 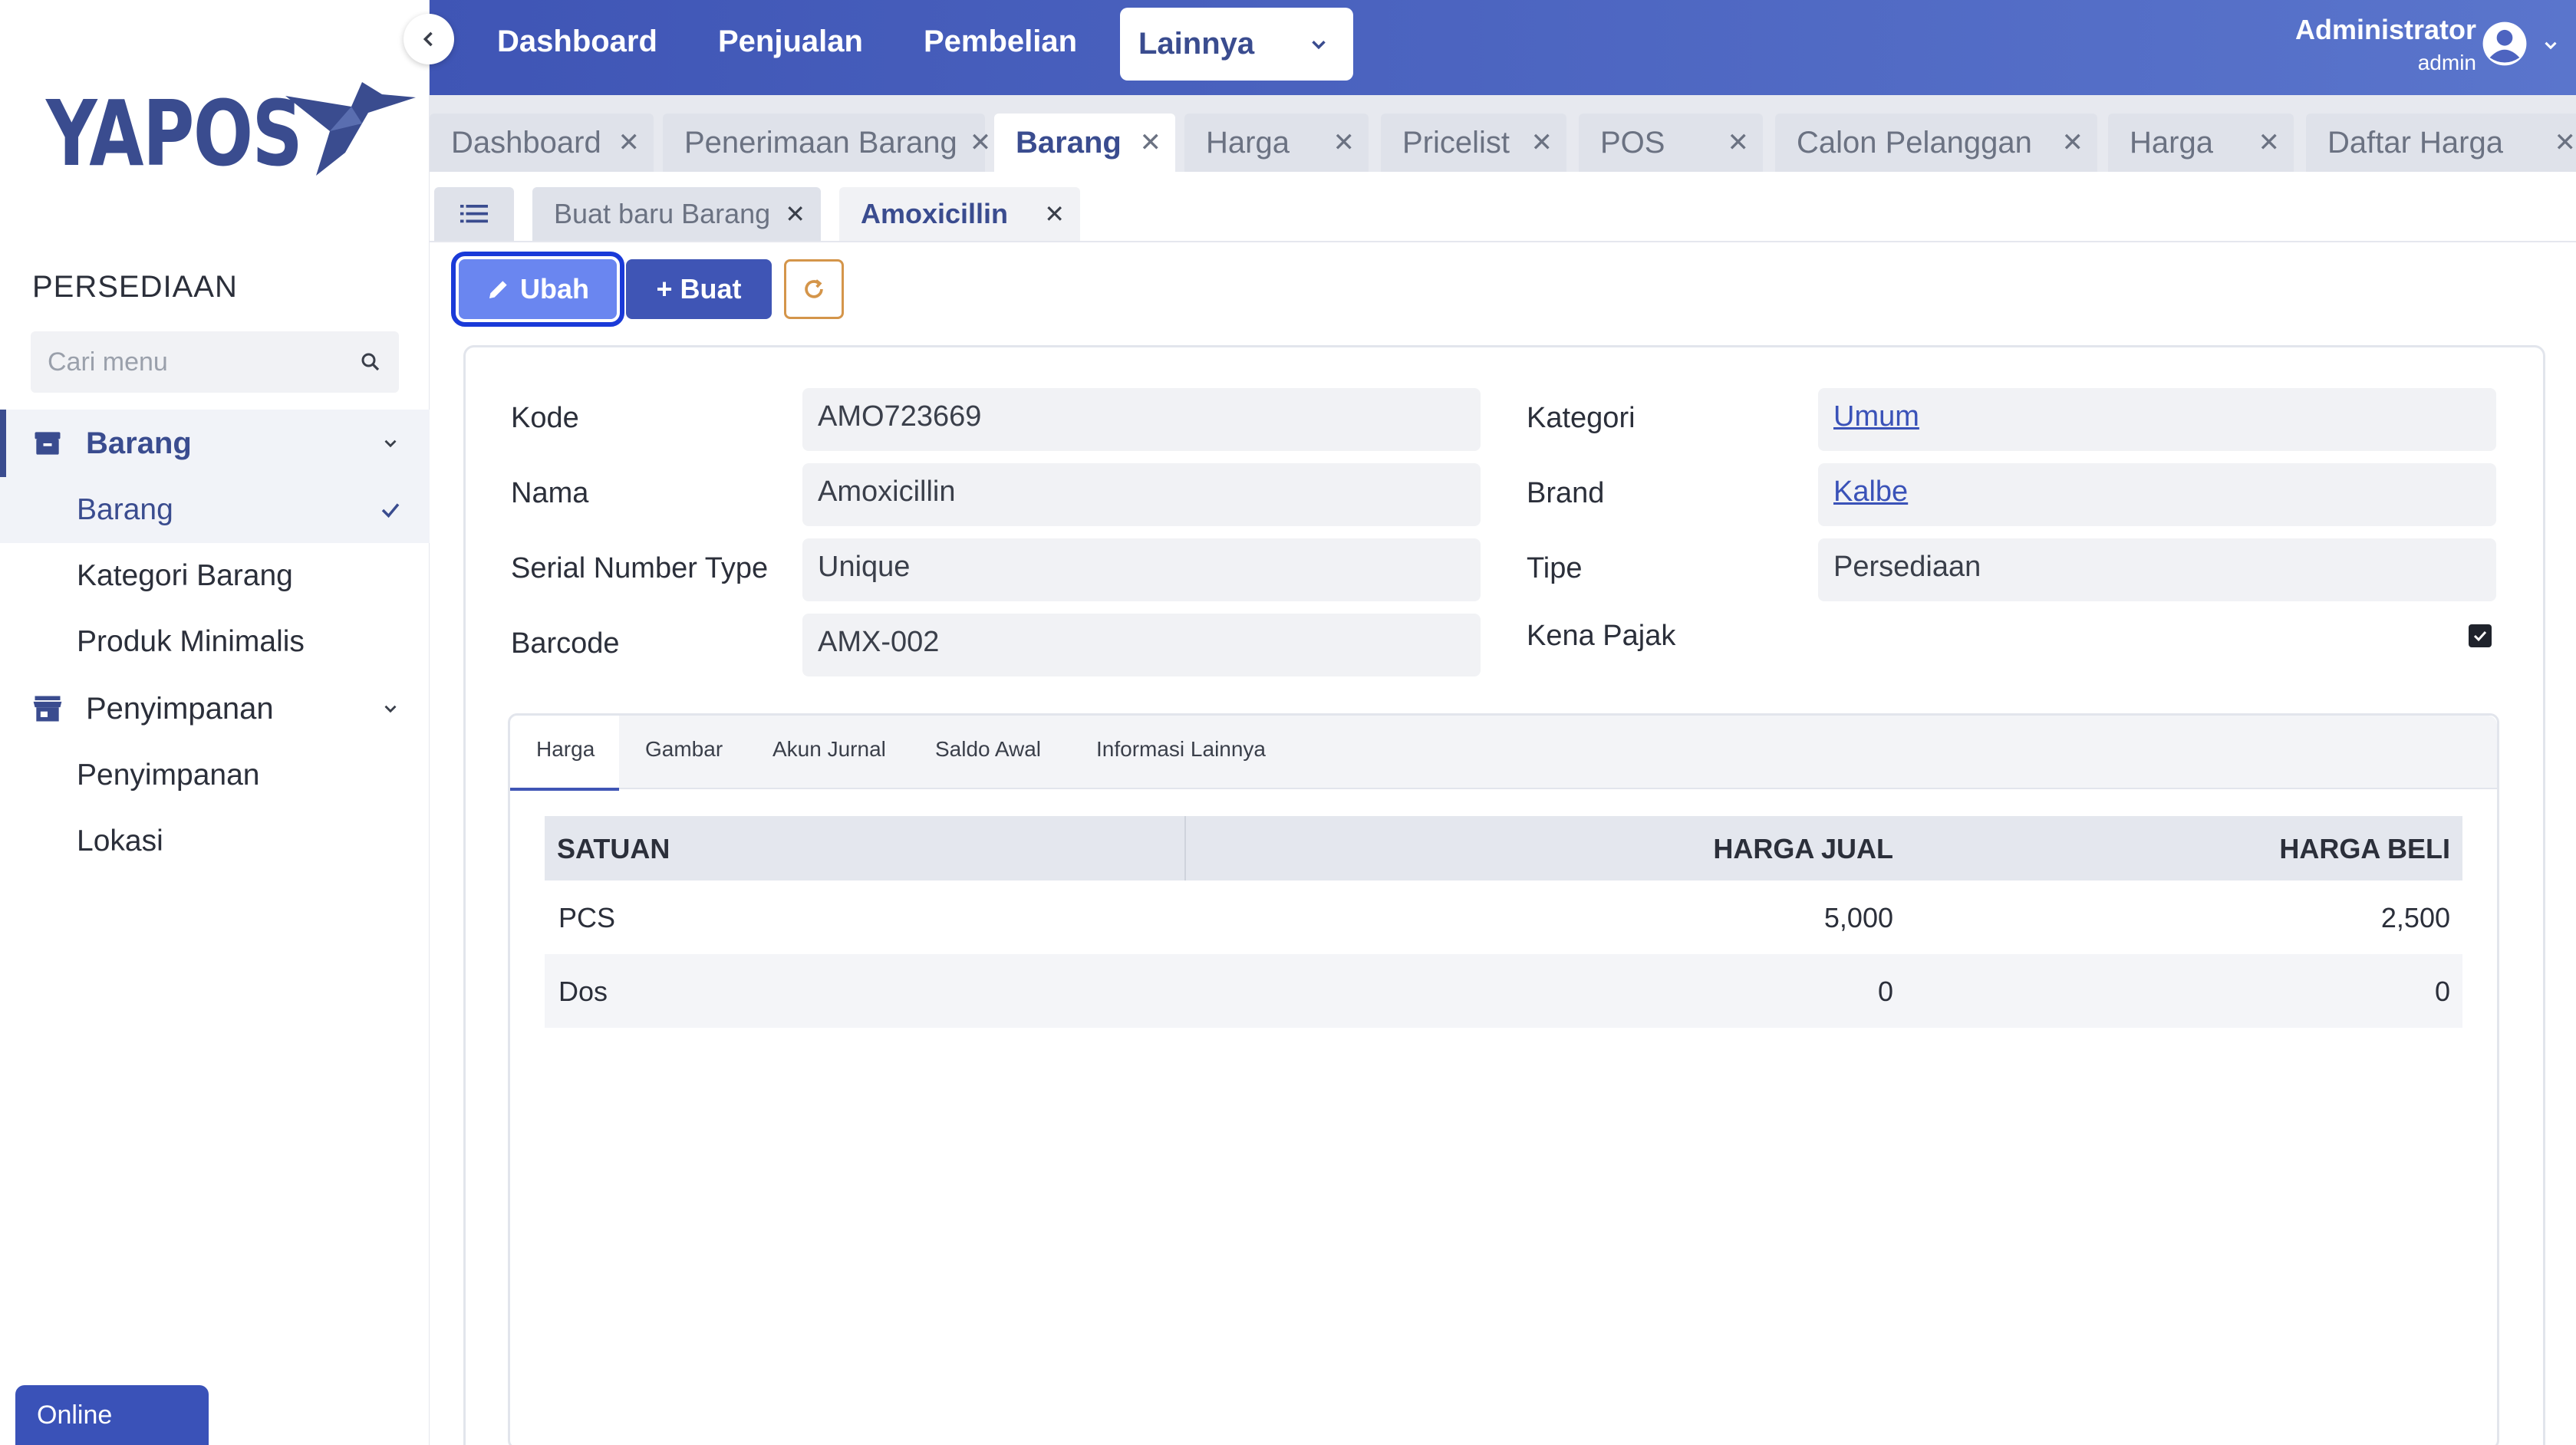 What do you see at coordinates (988, 749) in the screenshot?
I see `tab-saldo-awal: Saldo Awal` at bounding box center [988, 749].